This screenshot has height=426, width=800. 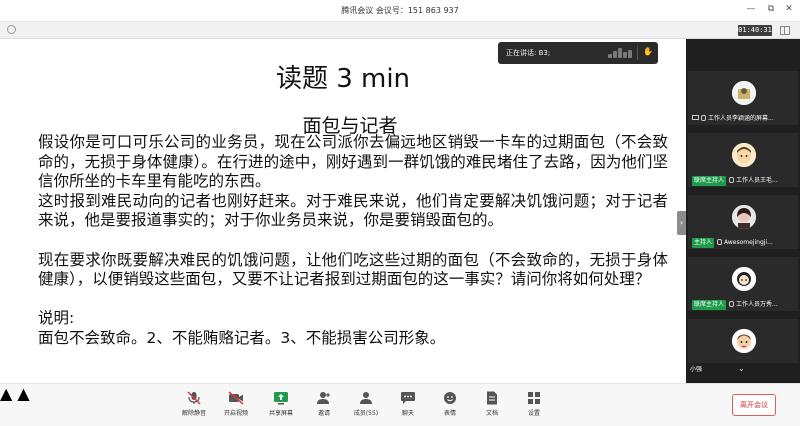 I want to click on speaking-indicator: 正在讲话: B3; ✋, so click(x=578, y=53).